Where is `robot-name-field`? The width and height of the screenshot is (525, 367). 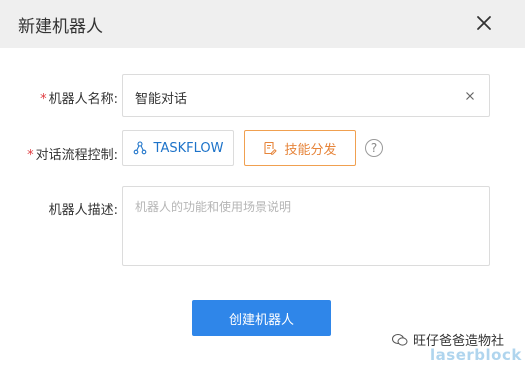 robot-name-field is located at coordinates (306, 95).